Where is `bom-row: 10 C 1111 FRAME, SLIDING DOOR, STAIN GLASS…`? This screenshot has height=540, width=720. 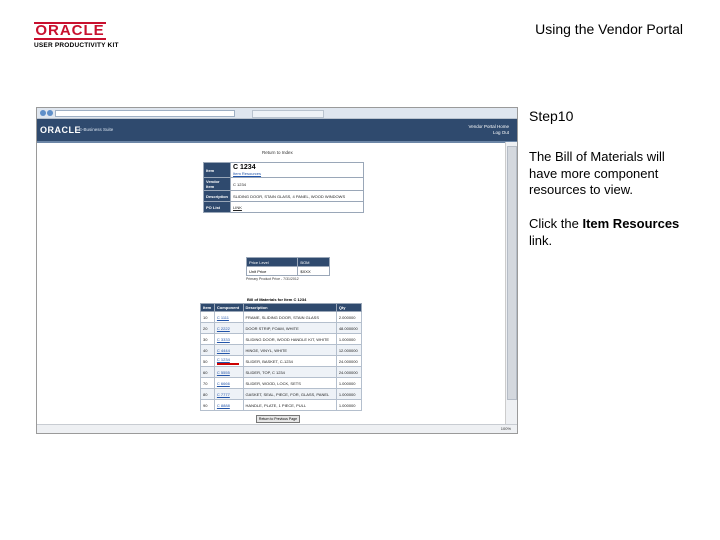 bom-row: 10 C 1111 FRAME, SLIDING DOOR, STAIN GLASS… is located at coordinates (281, 317).